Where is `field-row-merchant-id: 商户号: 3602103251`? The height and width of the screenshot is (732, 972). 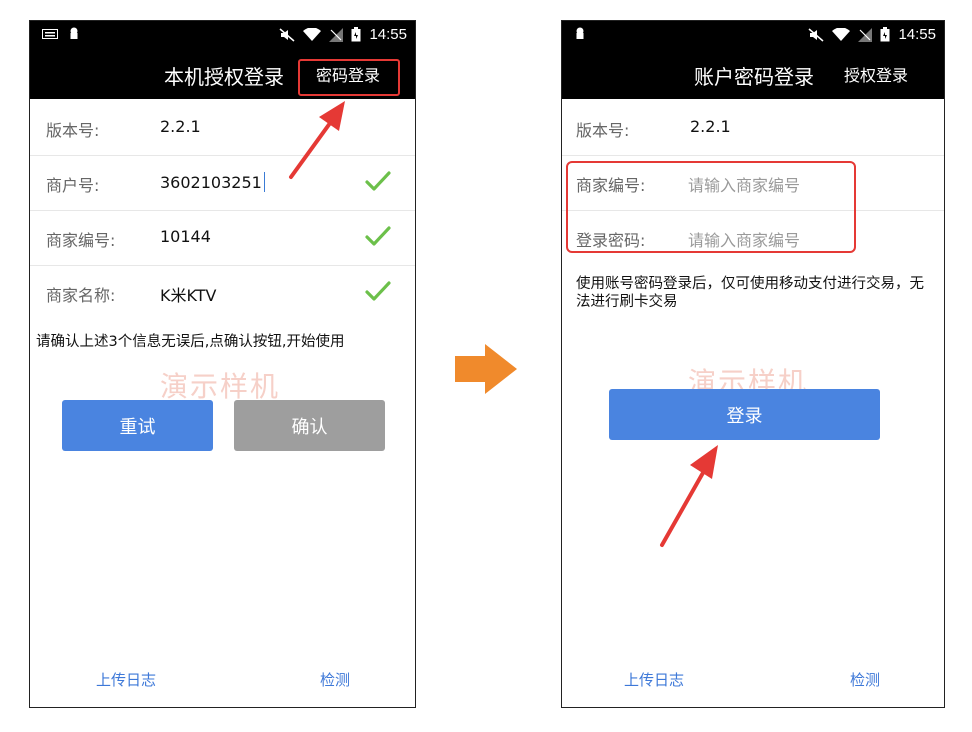 field-row-merchant-id: 商户号: 3602103251 is located at coordinates (222, 183).